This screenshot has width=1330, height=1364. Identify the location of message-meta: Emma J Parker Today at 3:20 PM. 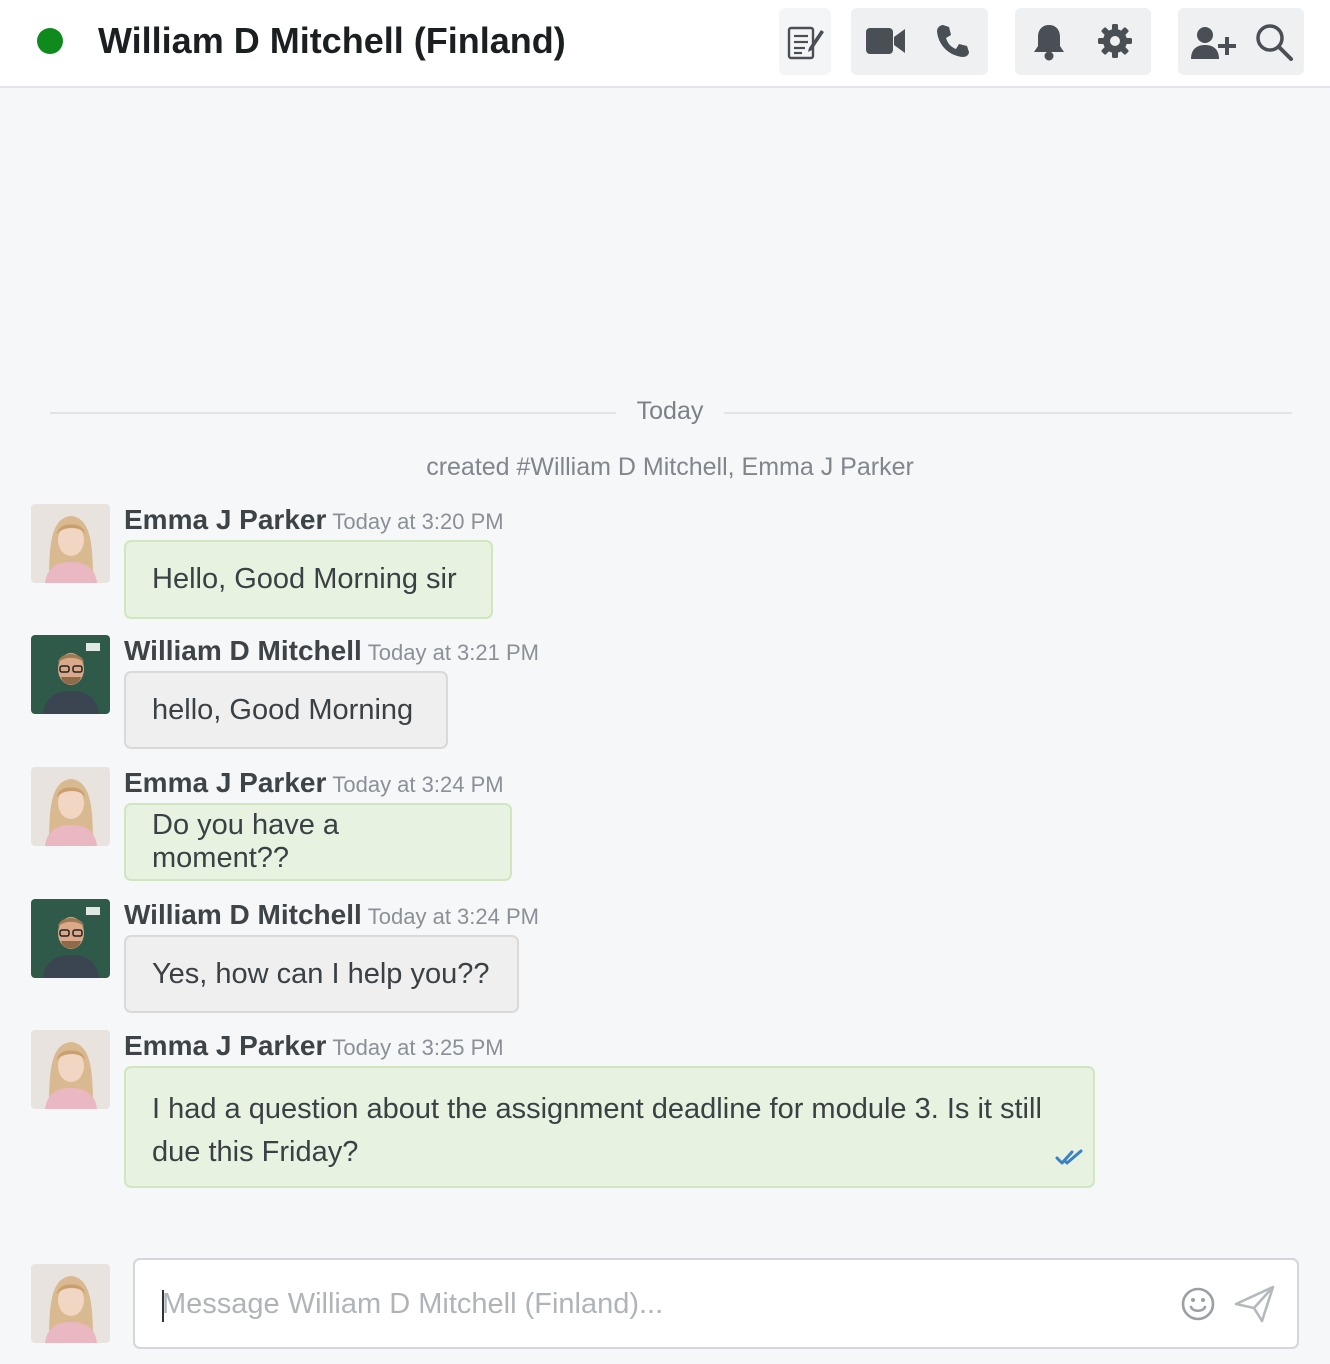
(314, 520).